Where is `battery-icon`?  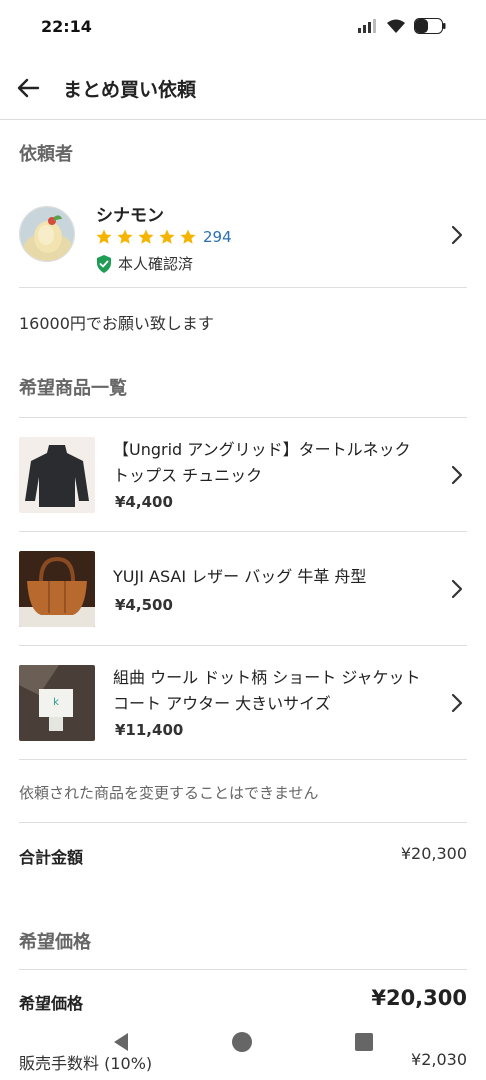 battery-icon is located at coordinates (430, 26).